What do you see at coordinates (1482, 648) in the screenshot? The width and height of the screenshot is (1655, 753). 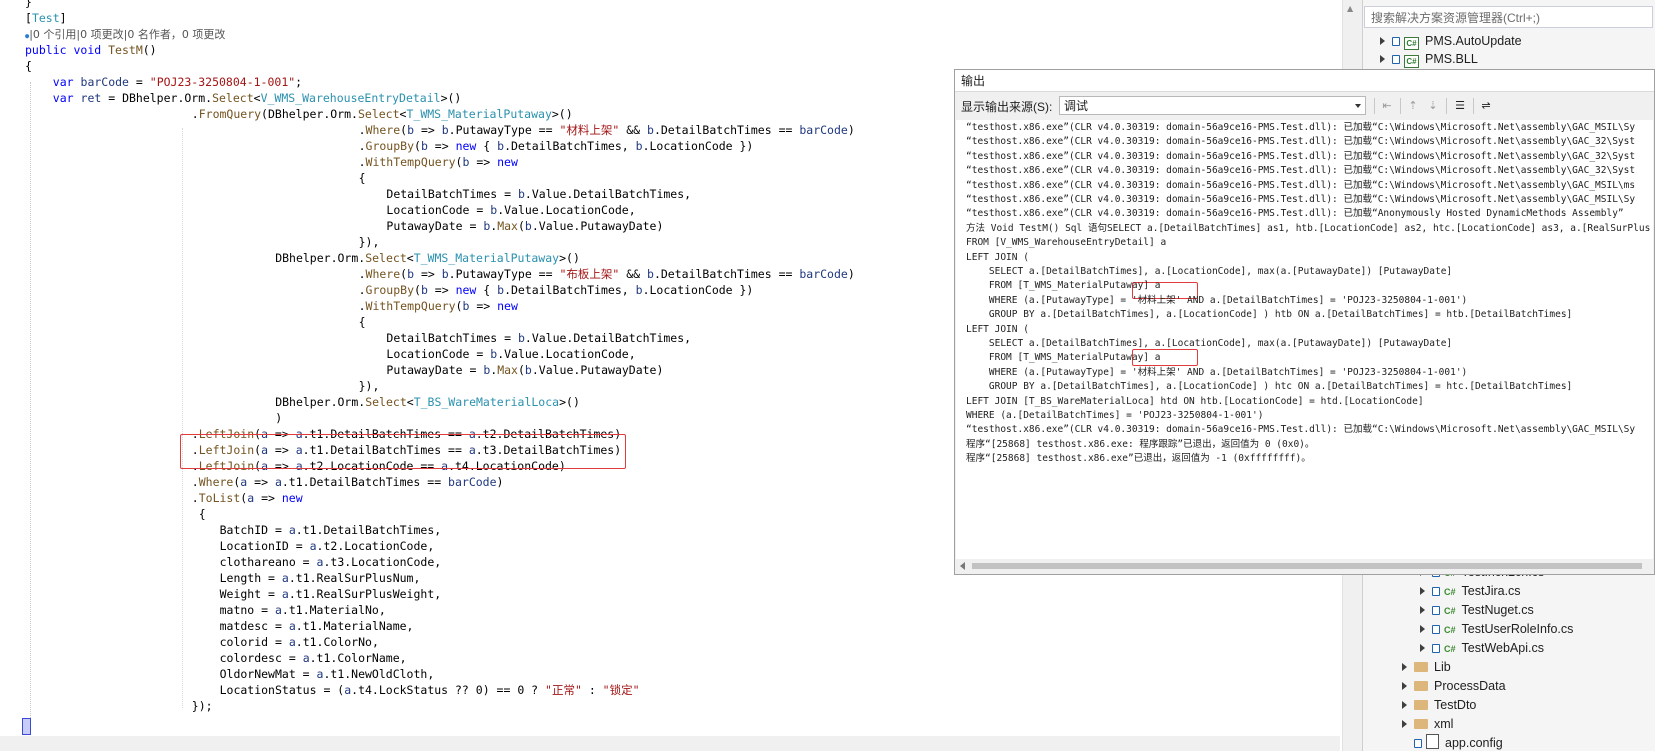 I see `solution-tree-item: C# TestWebApi.cs` at bounding box center [1482, 648].